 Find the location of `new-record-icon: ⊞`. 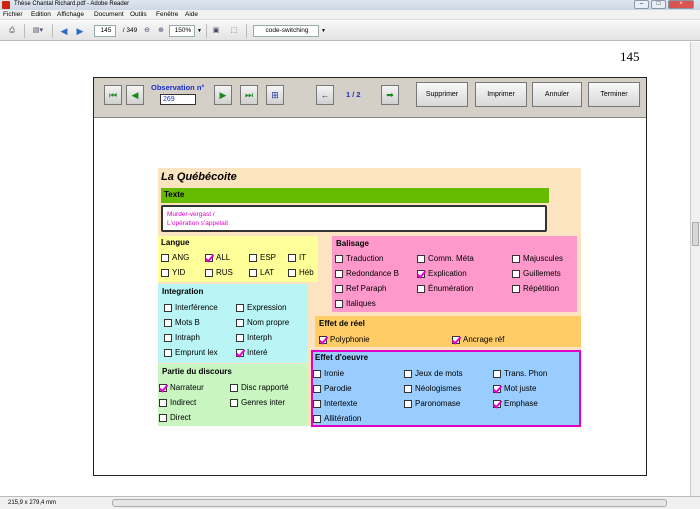

new-record-icon: ⊞ is located at coordinates (275, 95).